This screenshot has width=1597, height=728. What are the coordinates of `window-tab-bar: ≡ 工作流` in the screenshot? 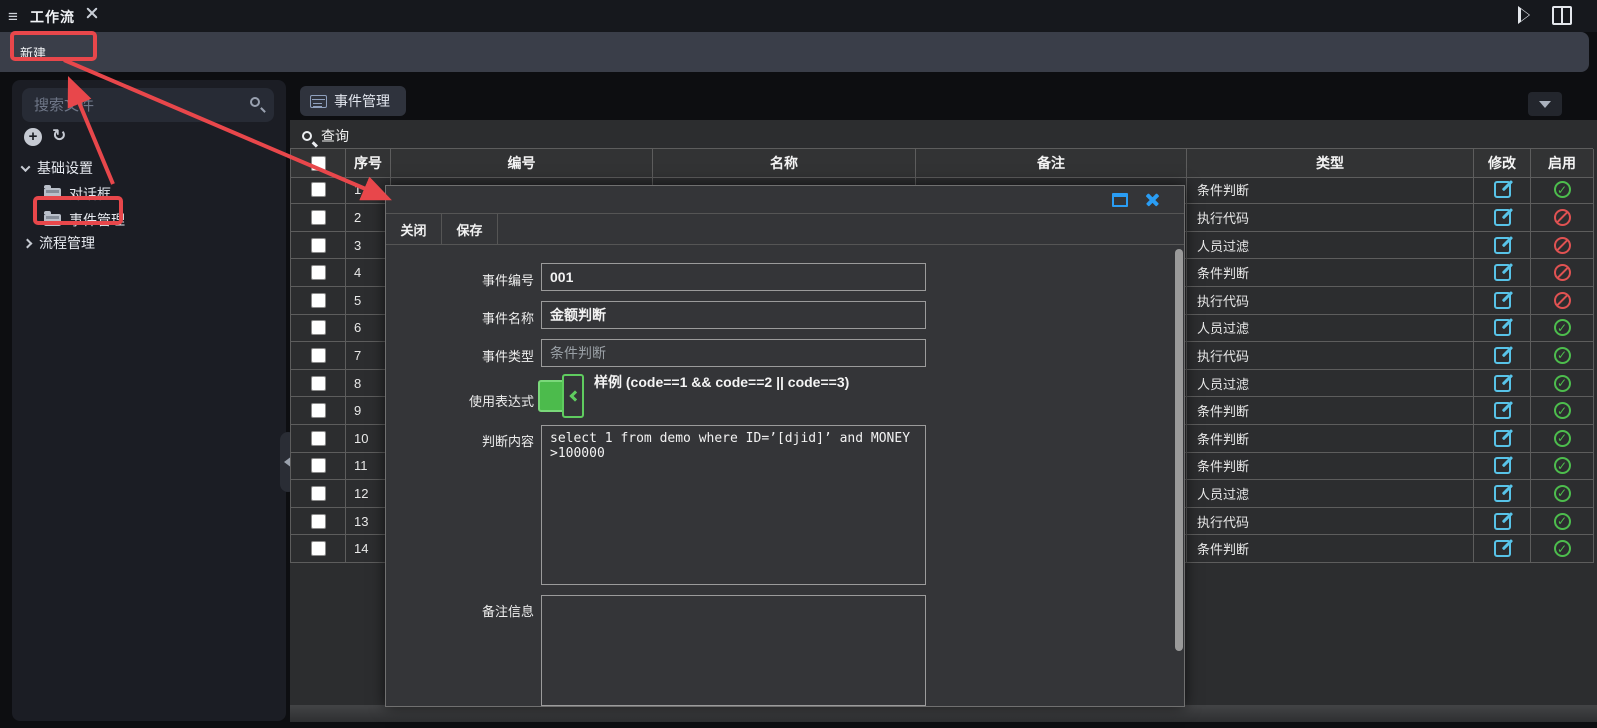 It's located at (798, 16).